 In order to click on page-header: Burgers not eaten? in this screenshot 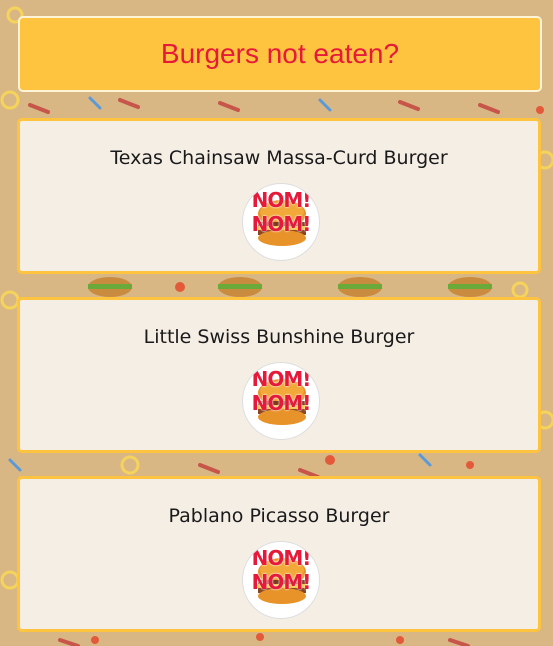, I will do `click(280, 54)`.